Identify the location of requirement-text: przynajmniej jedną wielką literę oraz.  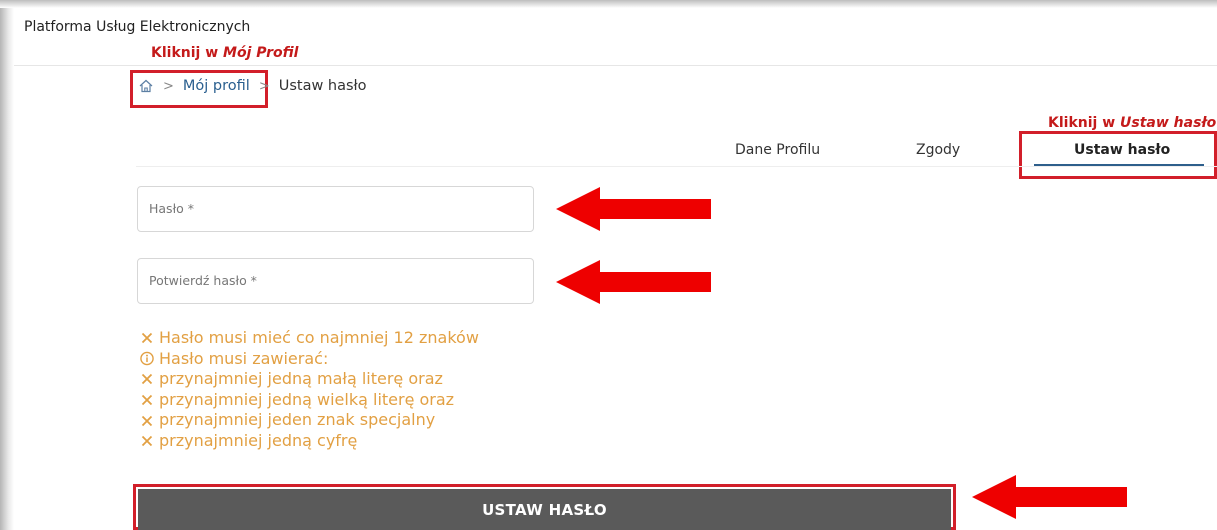
(307, 399).